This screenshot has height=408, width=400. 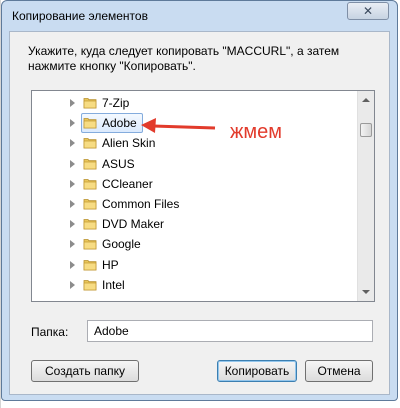 What do you see at coordinates (339, 371) in the screenshot?
I see `cancel-button: Отмена` at bounding box center [339, 371].